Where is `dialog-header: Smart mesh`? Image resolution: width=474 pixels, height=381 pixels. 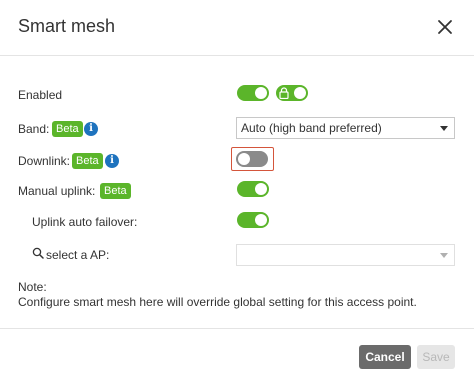
dialog-header: Smart mesh is located at coordinates (237, 28).